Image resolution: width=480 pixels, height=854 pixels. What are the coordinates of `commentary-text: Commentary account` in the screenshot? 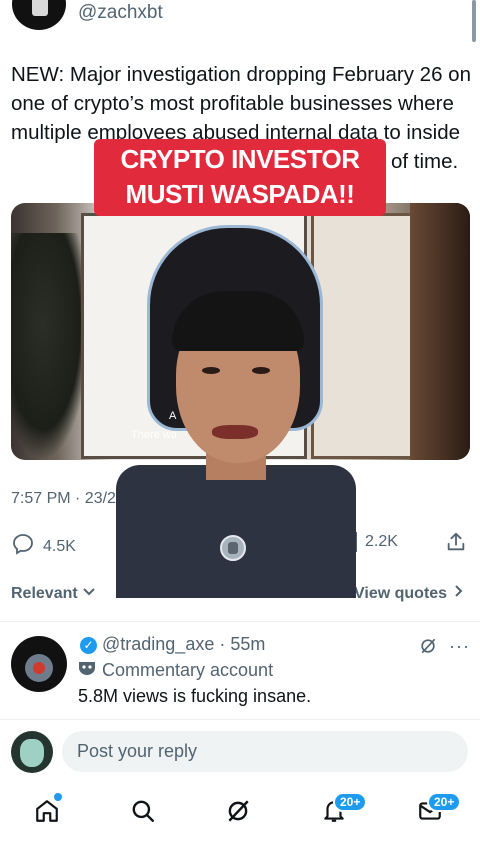 It's located at (188, 670).